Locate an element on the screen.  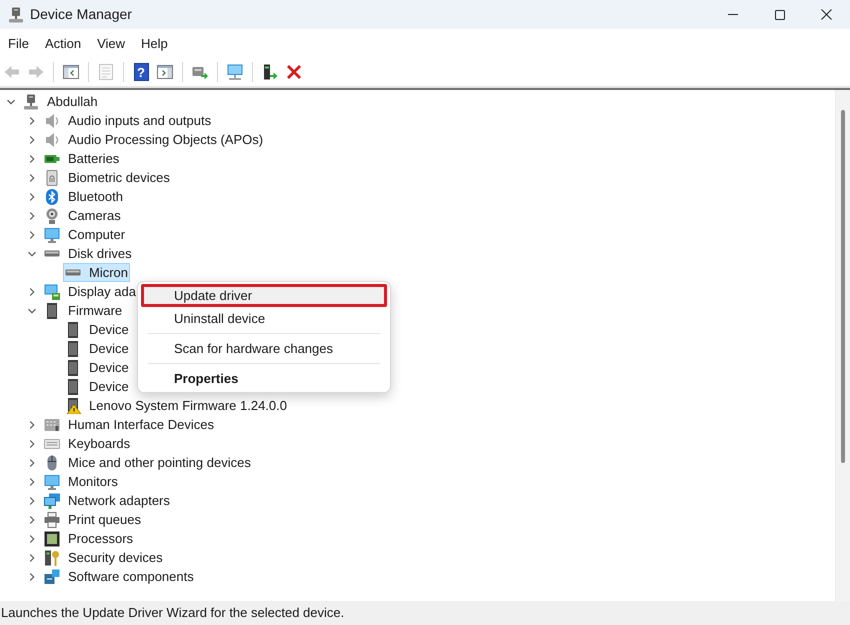
menu-item: Update driver is located at coordinates (264, 295).